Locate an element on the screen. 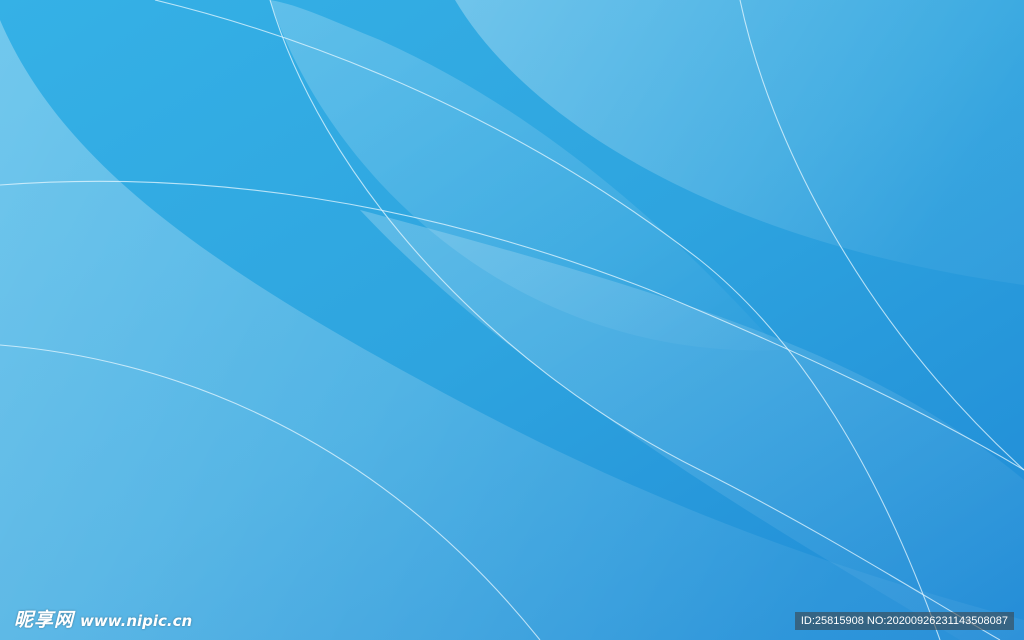 The width and height of the screenshot is (1024, 640). brand-url: www.nipic.cn is located at coordinates (136, 621).